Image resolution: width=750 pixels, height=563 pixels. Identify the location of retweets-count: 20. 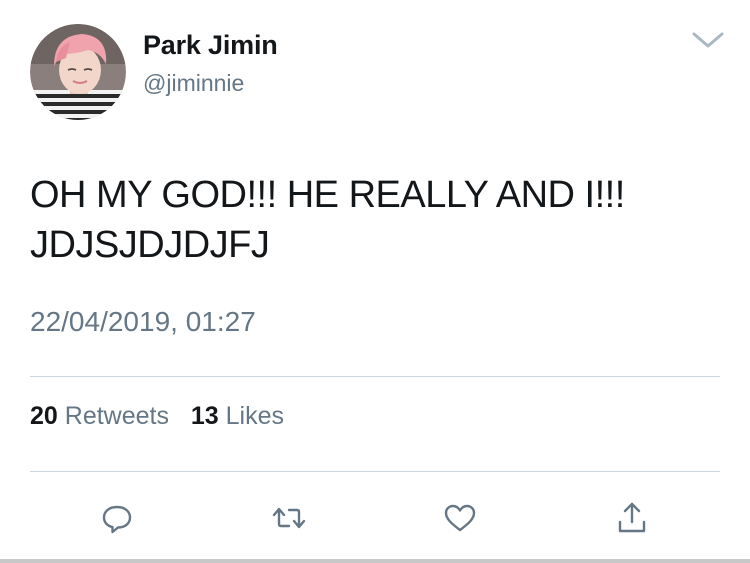
(44, 416).